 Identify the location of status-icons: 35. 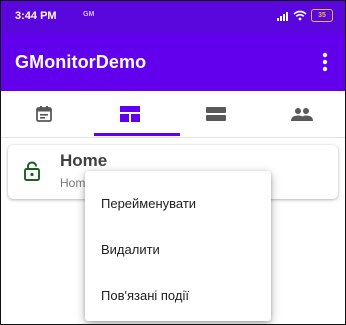
(305, 15).